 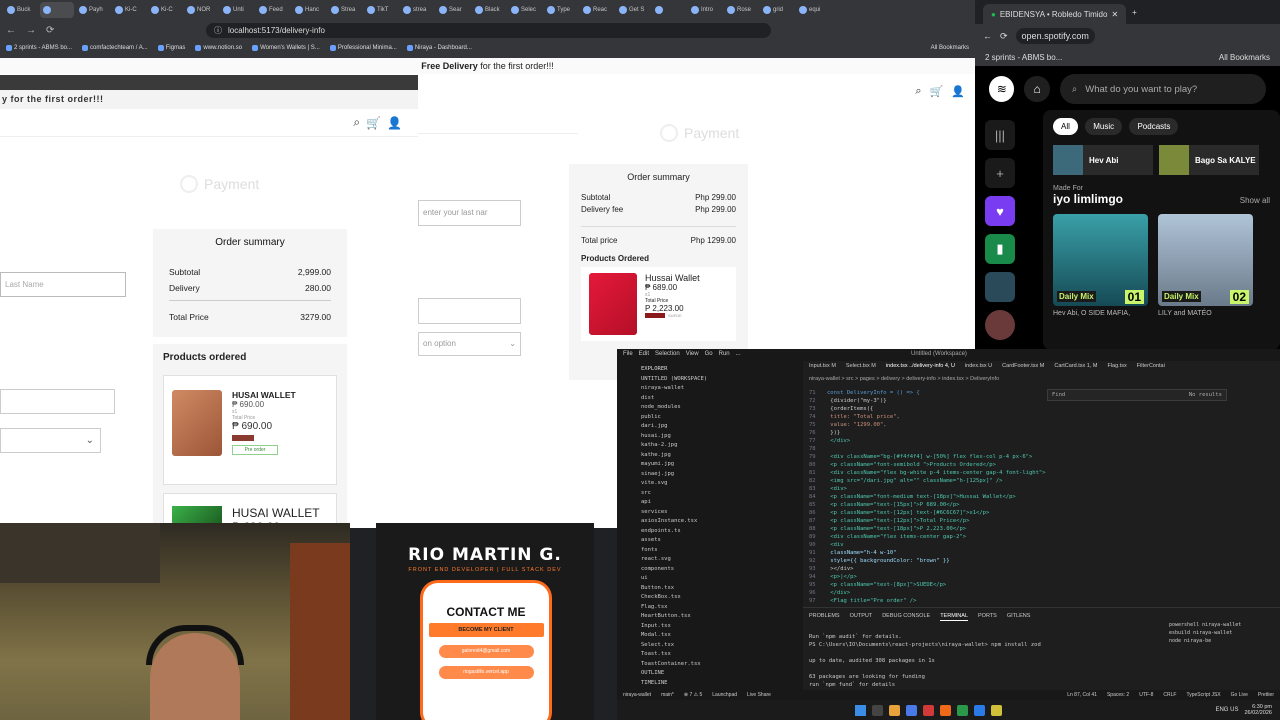 I want to click on liked-songs-icon: ♥, so click(x=1000, y=211).